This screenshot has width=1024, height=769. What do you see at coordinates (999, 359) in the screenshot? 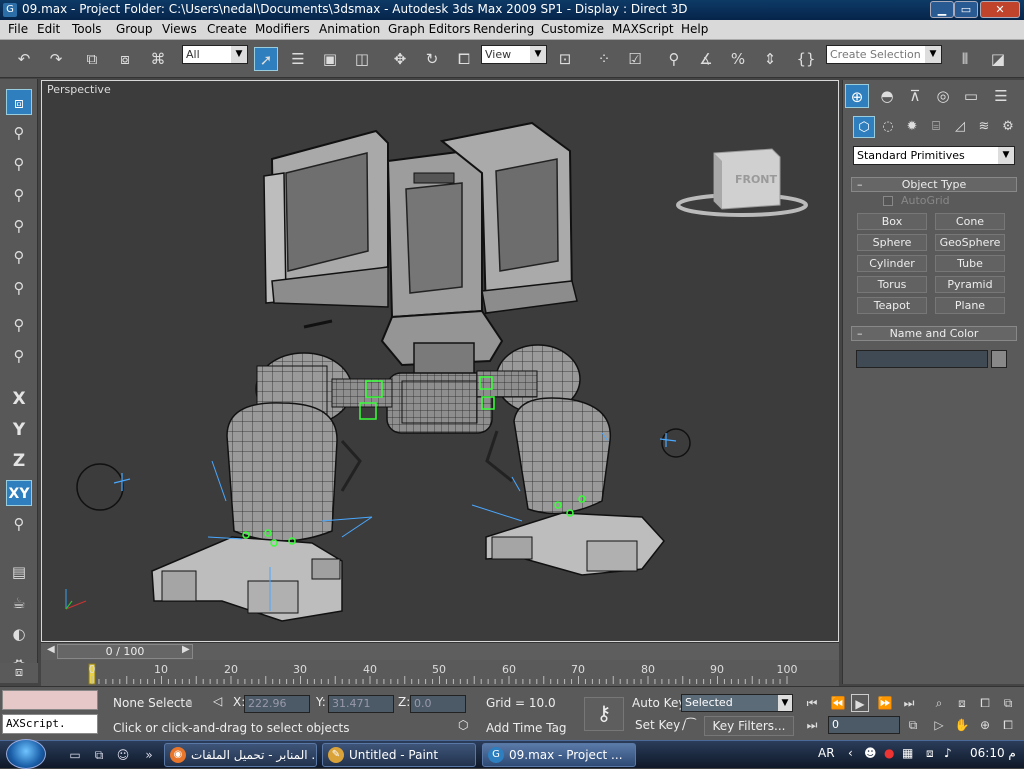
I see `object-color-swatch` at bounding box center [999, 359].